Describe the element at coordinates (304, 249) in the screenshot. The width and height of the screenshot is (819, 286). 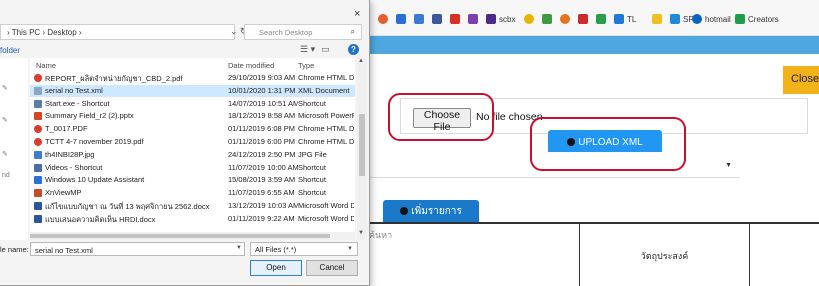
I see `file-type-filter: All Files (*.*) ▼` at that location.